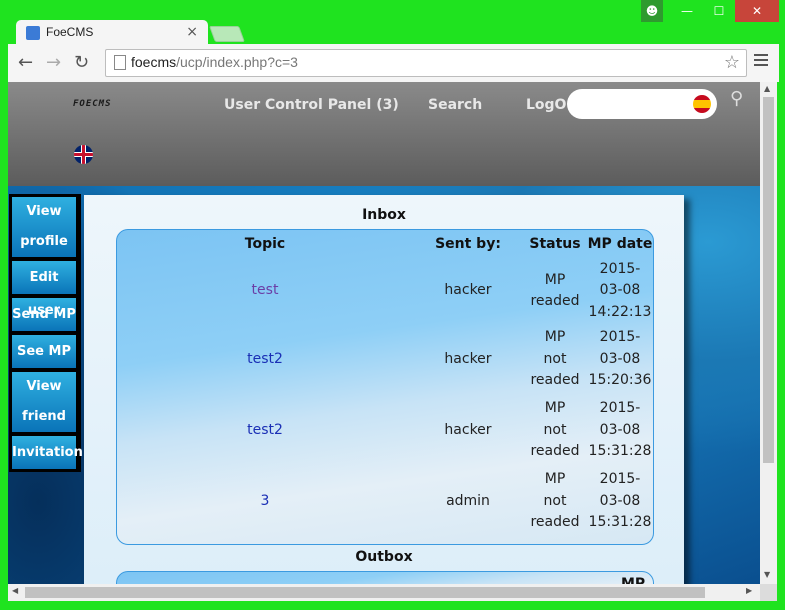 Image resolution: width=785 pixels, height=610 pixels. Describe the element at coordinates (15, 590) in the screenshot. I see `scroll-left-icon: ◀` at that location.